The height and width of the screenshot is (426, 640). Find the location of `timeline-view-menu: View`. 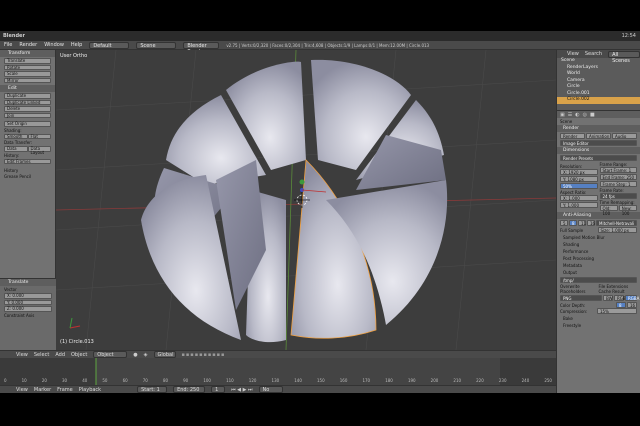

timeline-view-menu: View is located at coordinates (22, 390).